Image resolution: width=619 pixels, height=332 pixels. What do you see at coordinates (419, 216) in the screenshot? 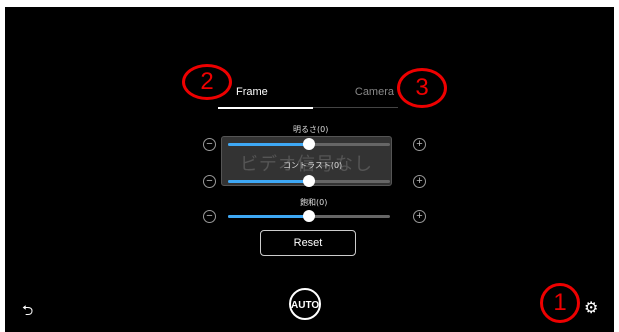
I see `saturation-plus-button: +` at bounding box center [419, 216].